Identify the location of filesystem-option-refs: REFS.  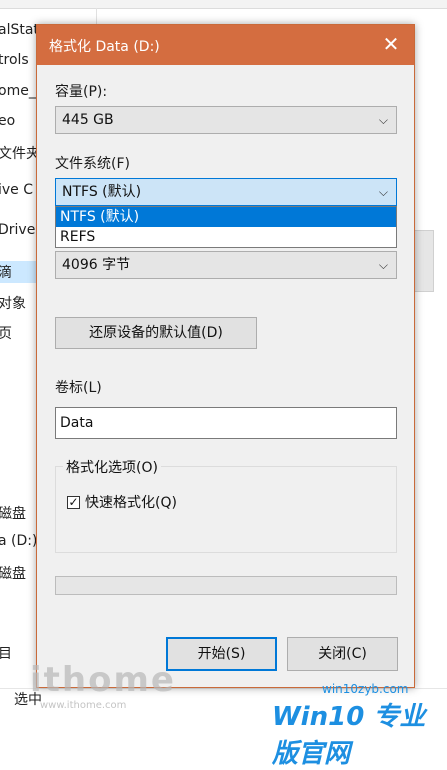
(226, 237).